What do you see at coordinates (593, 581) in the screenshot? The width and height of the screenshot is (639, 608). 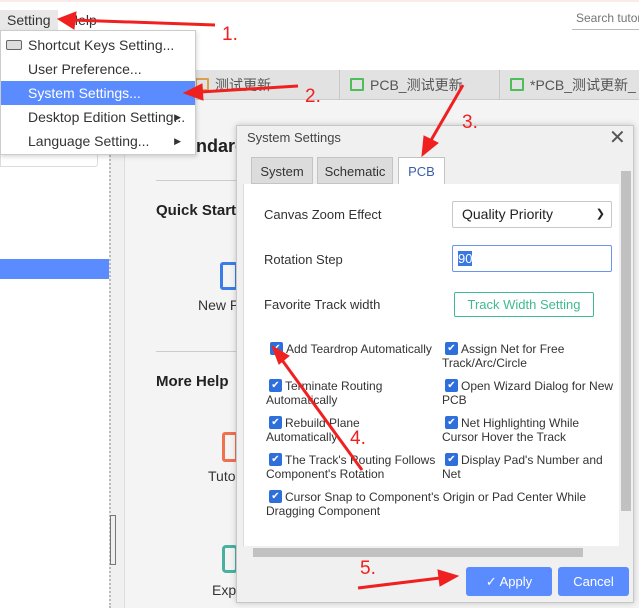 I see `cancel-button: Cancel` at bounding box center [593, 581].